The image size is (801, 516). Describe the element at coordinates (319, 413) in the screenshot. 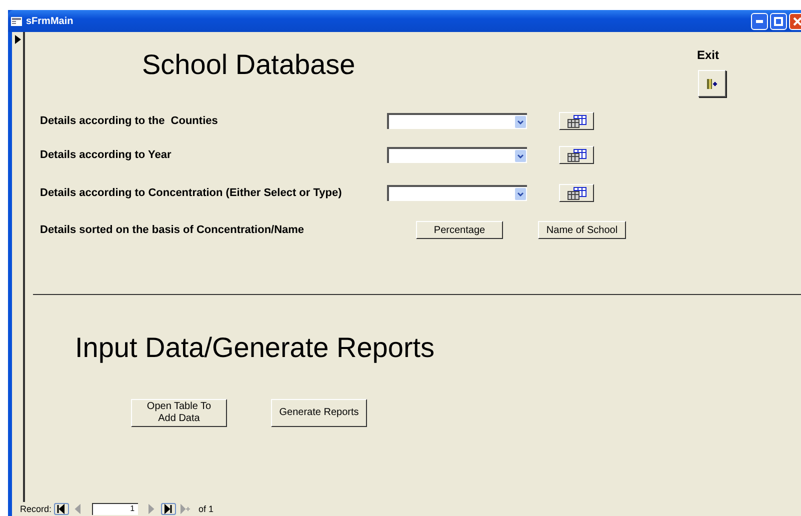

I see `action-button: Generate Reports` at that location.